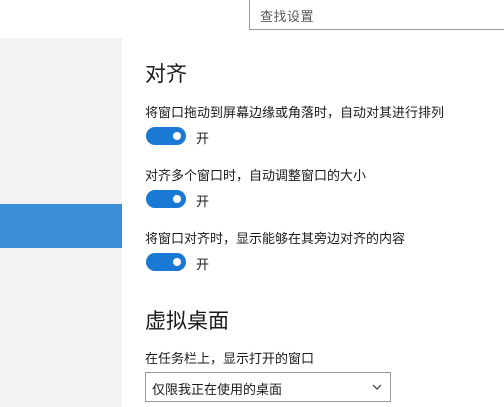 The image size is (504, 407). Describe the element at coordinates (376, 15) in the screenshot. I see `search-box: 查找设置` at that location.